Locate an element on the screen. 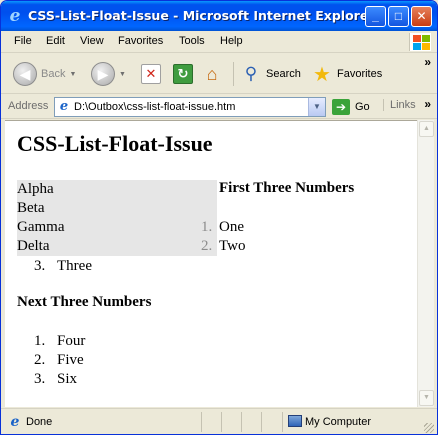 The width and height of the screenshot is (438, 435). resize-grip-icon is located at coordinates (429, 428).